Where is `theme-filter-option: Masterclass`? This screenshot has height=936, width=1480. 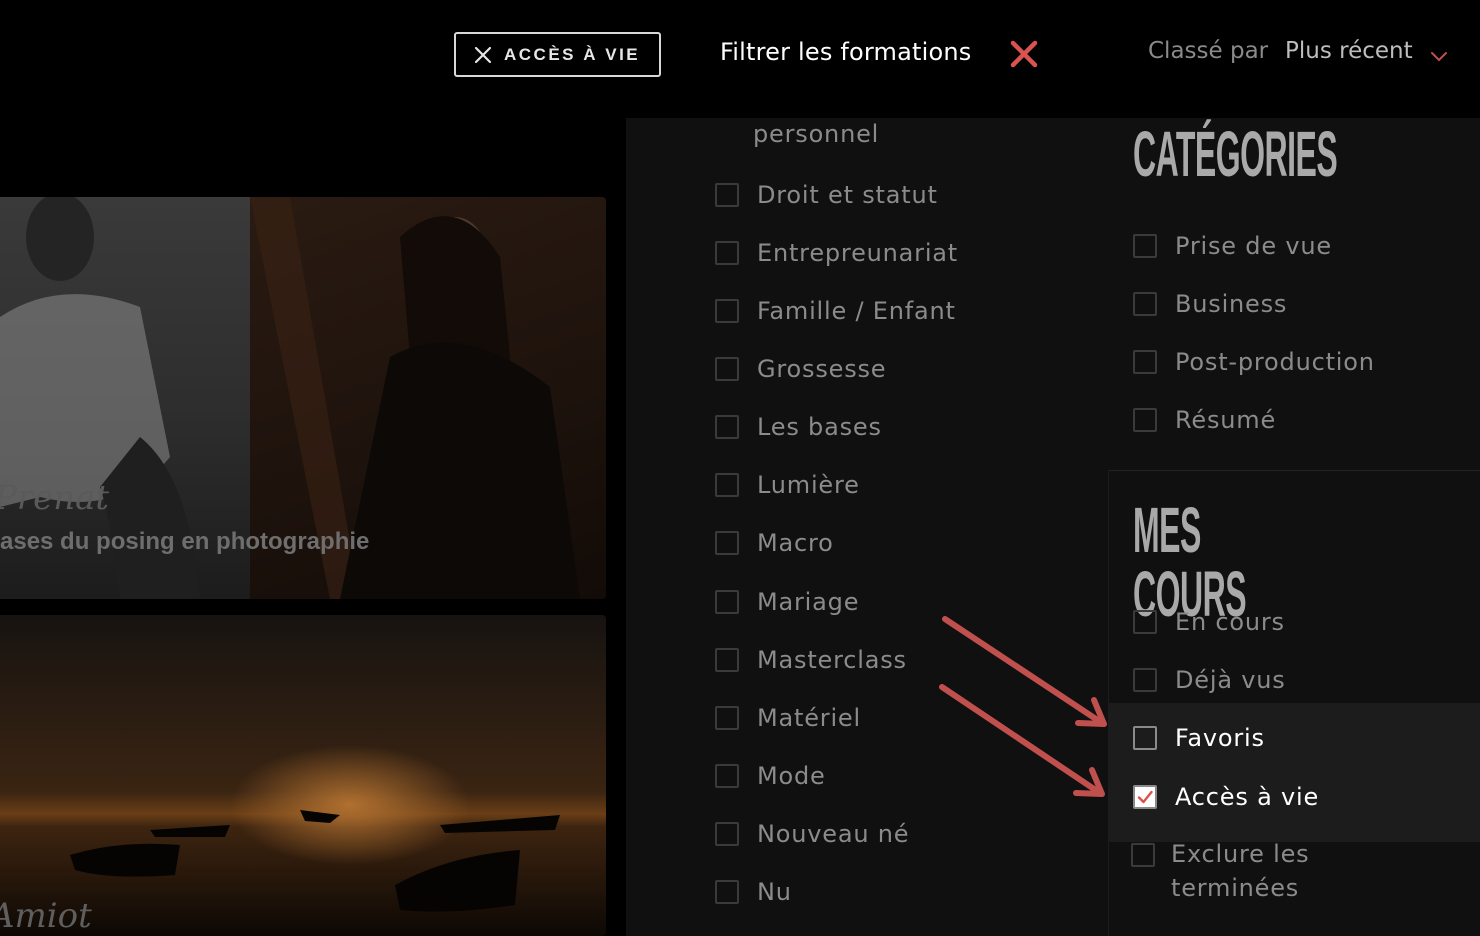 theme-filter-option: Masterclass is located at coordinates (811, 660).